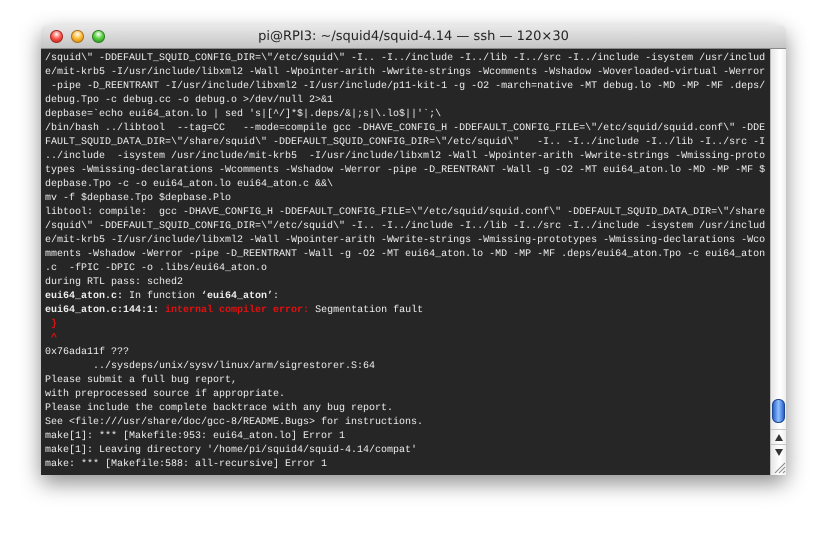 The image size is (827, 533). I want to click on terminal-line: e/mit-krb5 -I/usr/include/libxml2 -Wall -Wpointer-arith -Wwrite-strings -Wcomments -Wshadow -Woverloaded-virtual -Werror, so click(405, 73).